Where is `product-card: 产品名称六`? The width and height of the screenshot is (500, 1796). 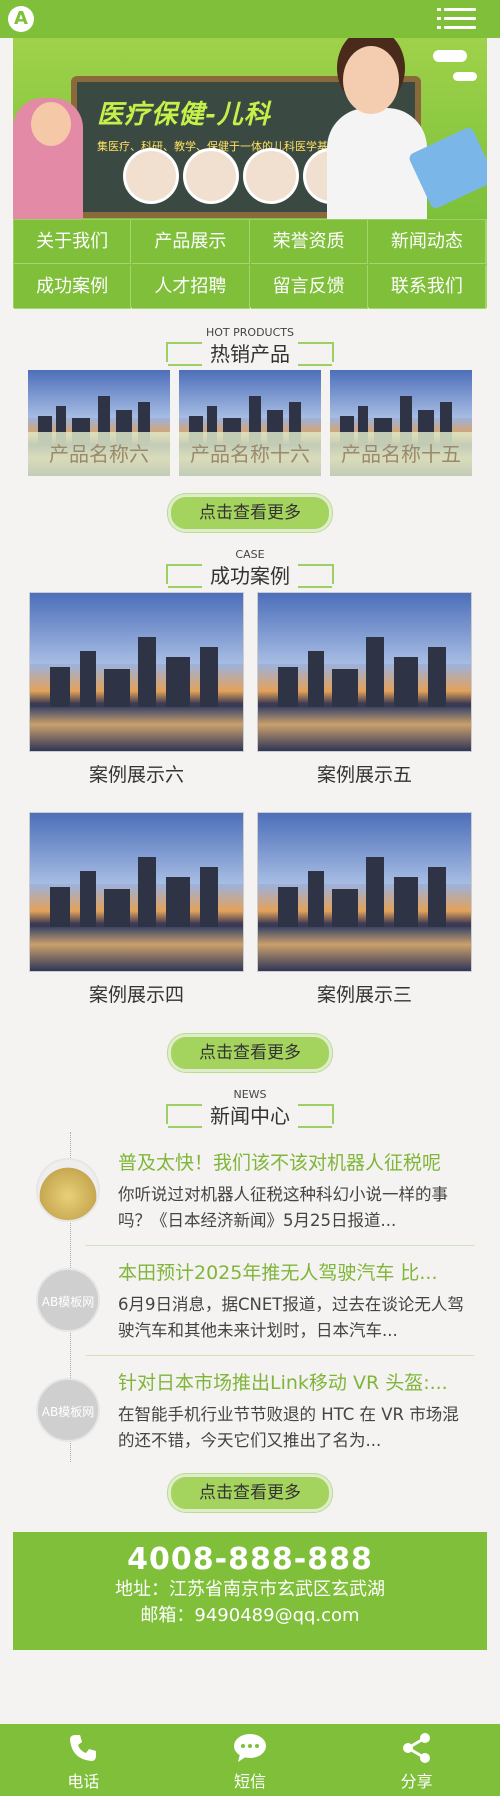
product-card: 产品名称六 is located at coordinates (99, 423).